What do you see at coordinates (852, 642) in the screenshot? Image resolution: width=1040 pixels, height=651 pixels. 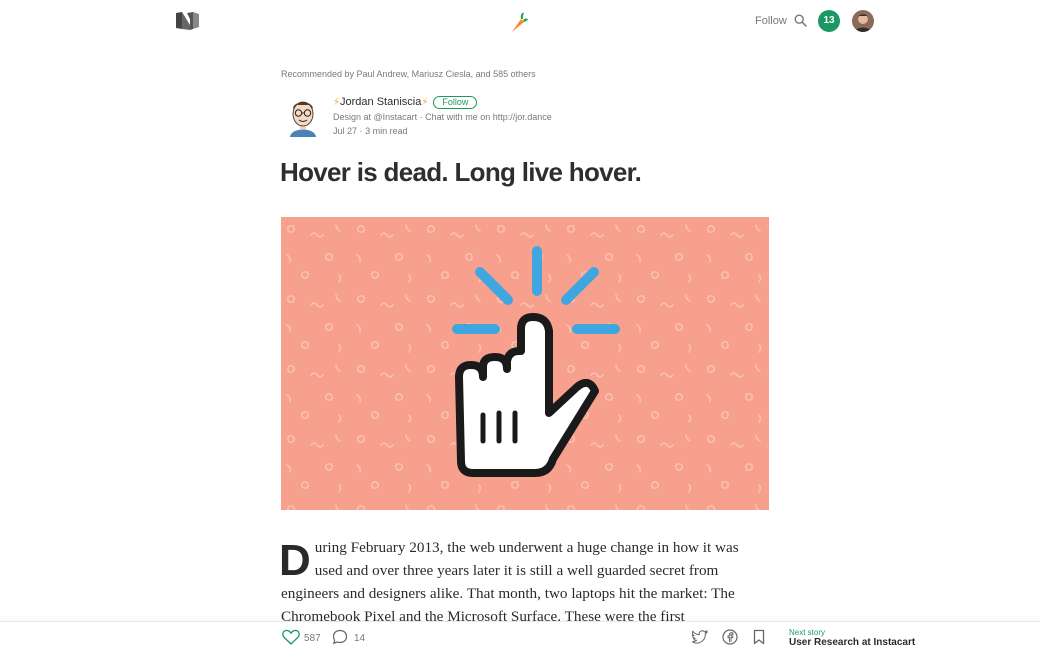 I see `next-story-link: User Research at Instacart` at bounding box center [852, 642].